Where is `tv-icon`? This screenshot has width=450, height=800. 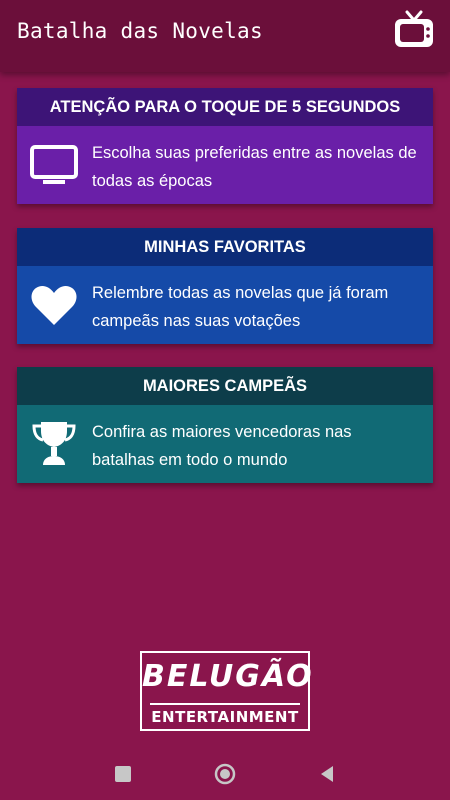
tv-icon is located at coordinates (414, 30).